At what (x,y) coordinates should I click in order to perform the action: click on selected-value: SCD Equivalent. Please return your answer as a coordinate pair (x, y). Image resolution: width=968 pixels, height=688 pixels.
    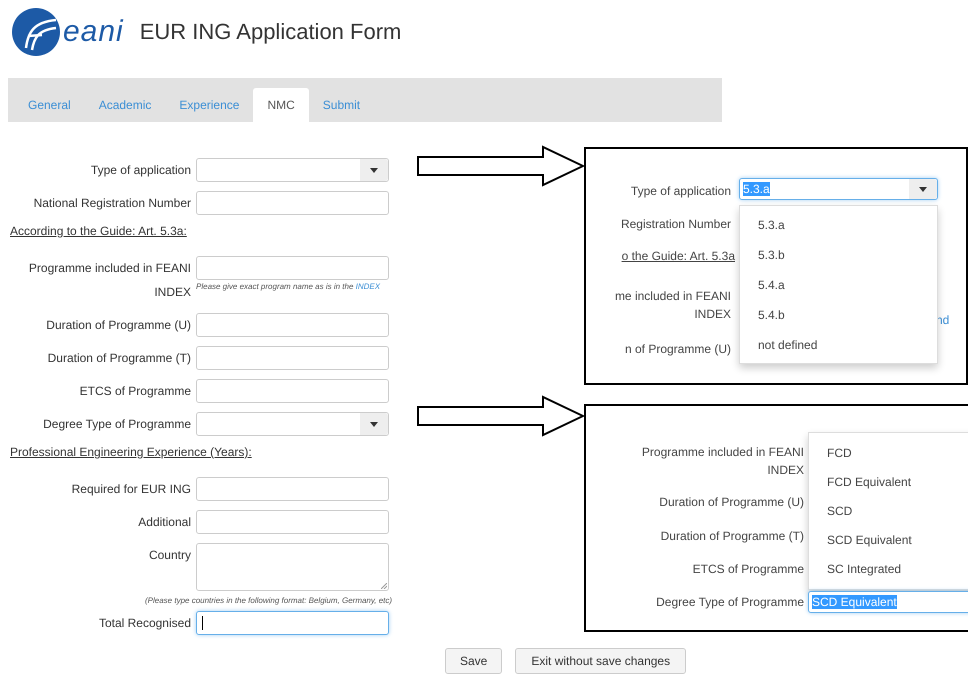
    Looking at the image, I should click on (854, 602).